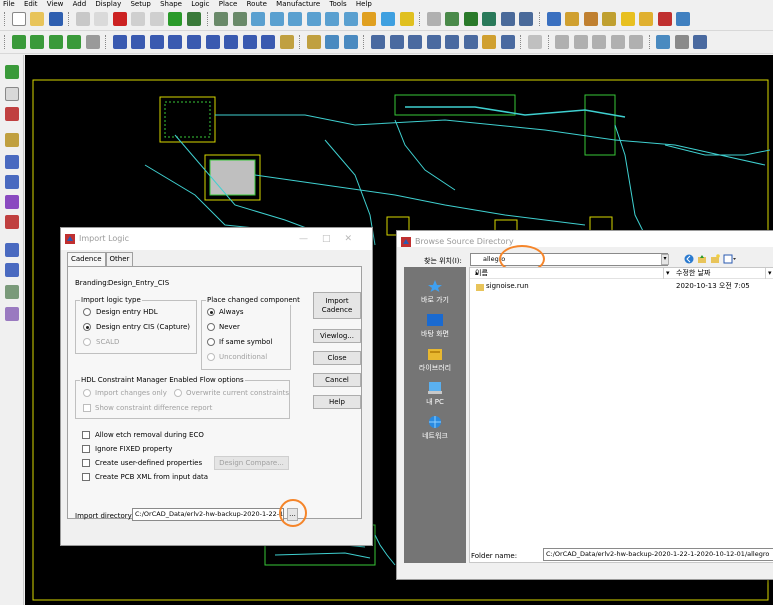 The width and height of the screenshot is (773, 605). What do you see at coordinates (507, 19) in the screenshot?
I see `reports-icon` at bounding box center [507, 19].